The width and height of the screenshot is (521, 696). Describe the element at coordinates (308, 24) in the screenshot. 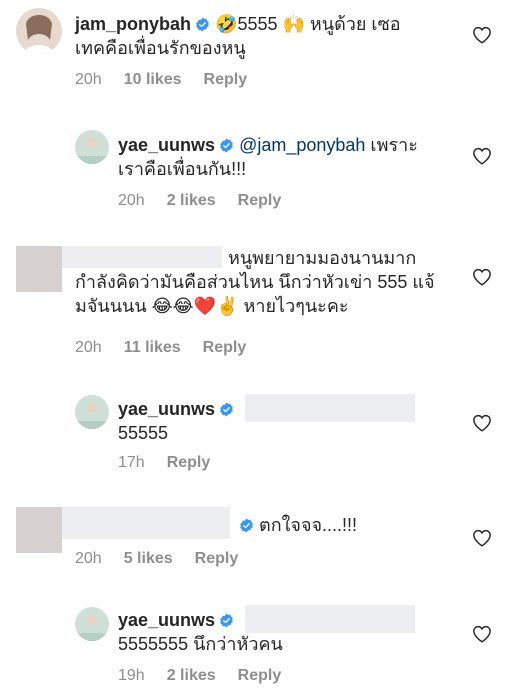

I see `comment-text-line1: 🤣5555 🙌 หนูด้วย เซอ` at that location.